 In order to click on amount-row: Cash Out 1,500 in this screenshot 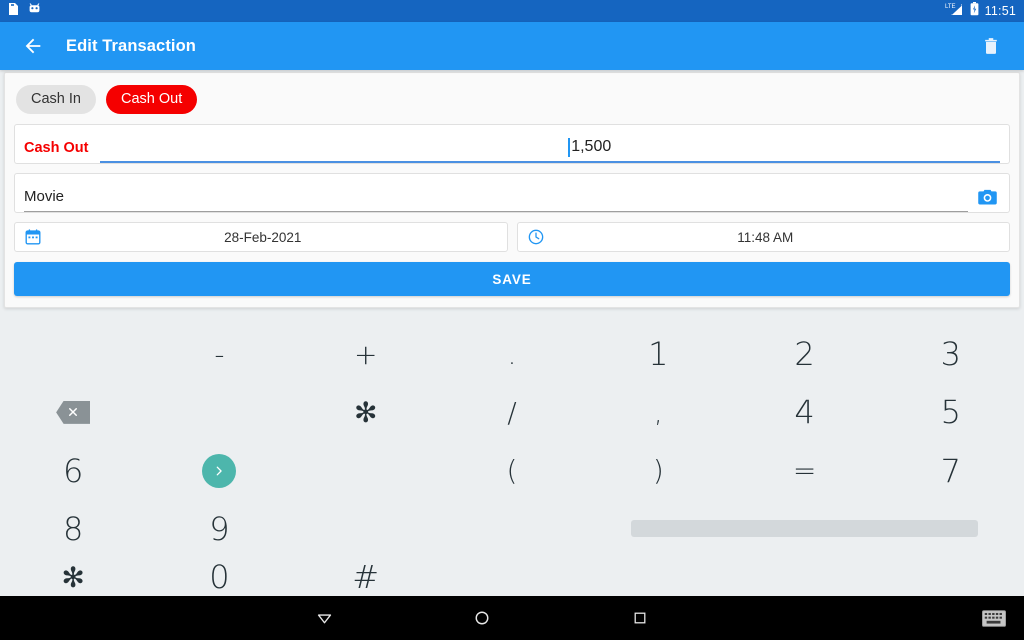, I will do `click(512, 144)`.